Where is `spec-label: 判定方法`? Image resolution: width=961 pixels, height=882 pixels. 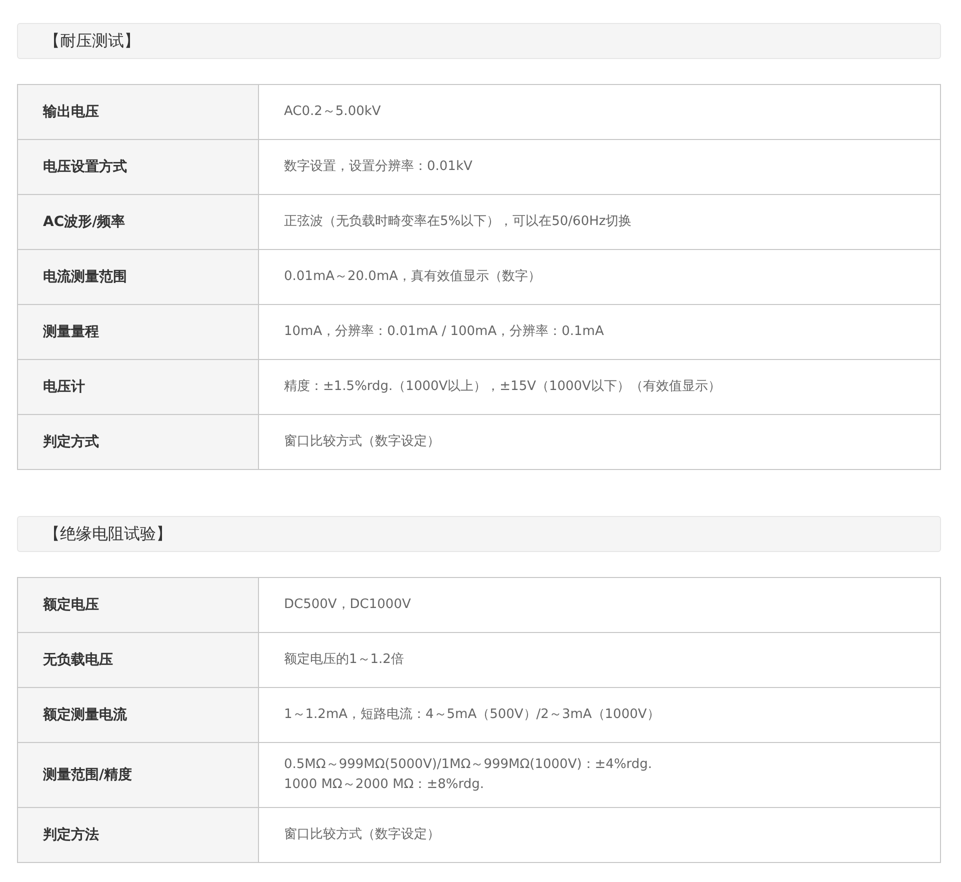
spec-label: 判定方法 is located at coordinates (138, 835).